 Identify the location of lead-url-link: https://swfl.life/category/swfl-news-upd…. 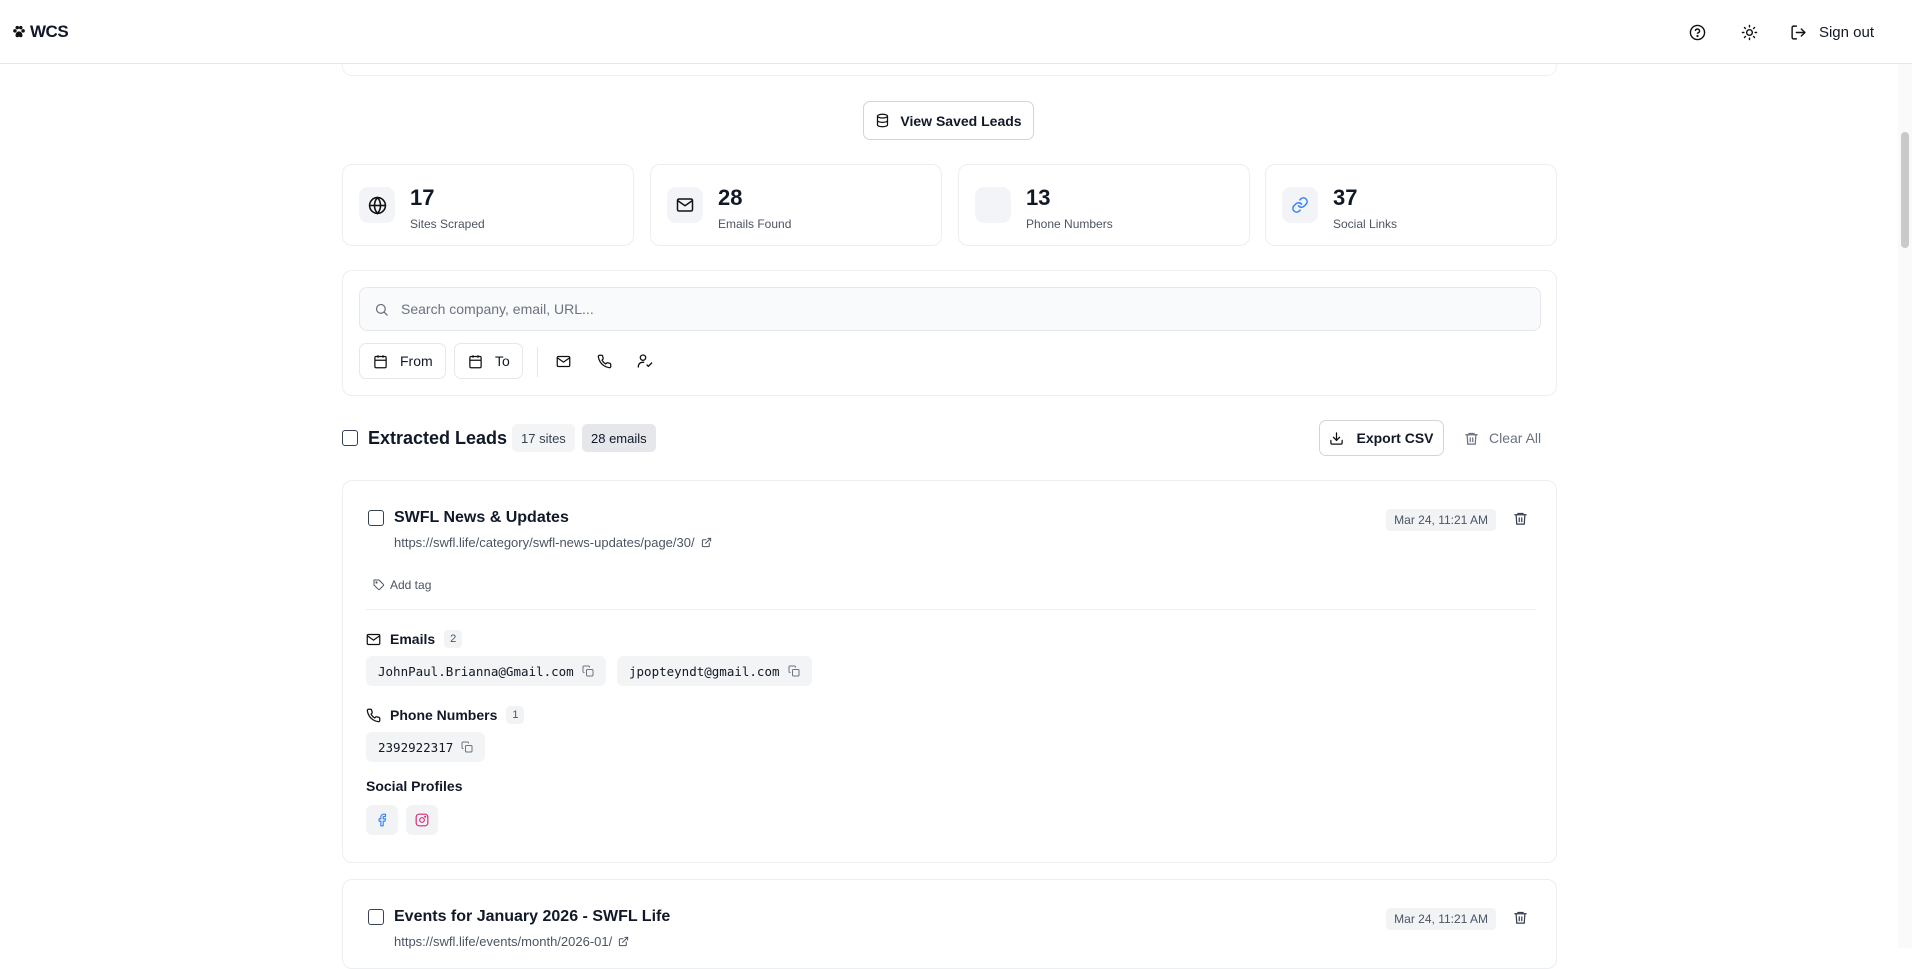
(553, 542).